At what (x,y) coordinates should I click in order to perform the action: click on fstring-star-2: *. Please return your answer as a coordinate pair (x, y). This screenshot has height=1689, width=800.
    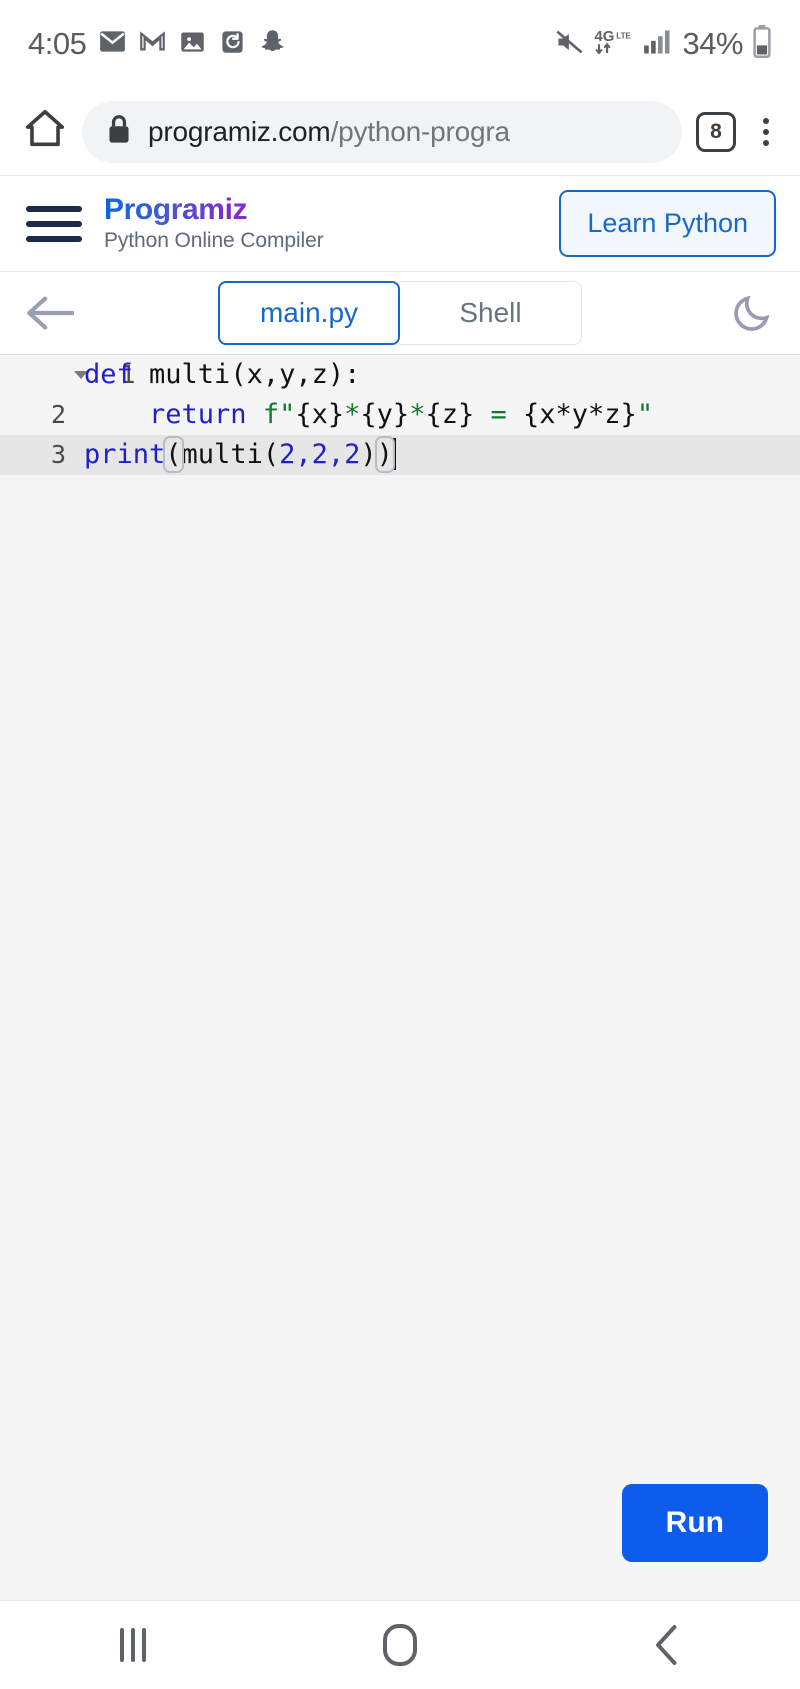
    Looking at the image, I should click on (417, 414).